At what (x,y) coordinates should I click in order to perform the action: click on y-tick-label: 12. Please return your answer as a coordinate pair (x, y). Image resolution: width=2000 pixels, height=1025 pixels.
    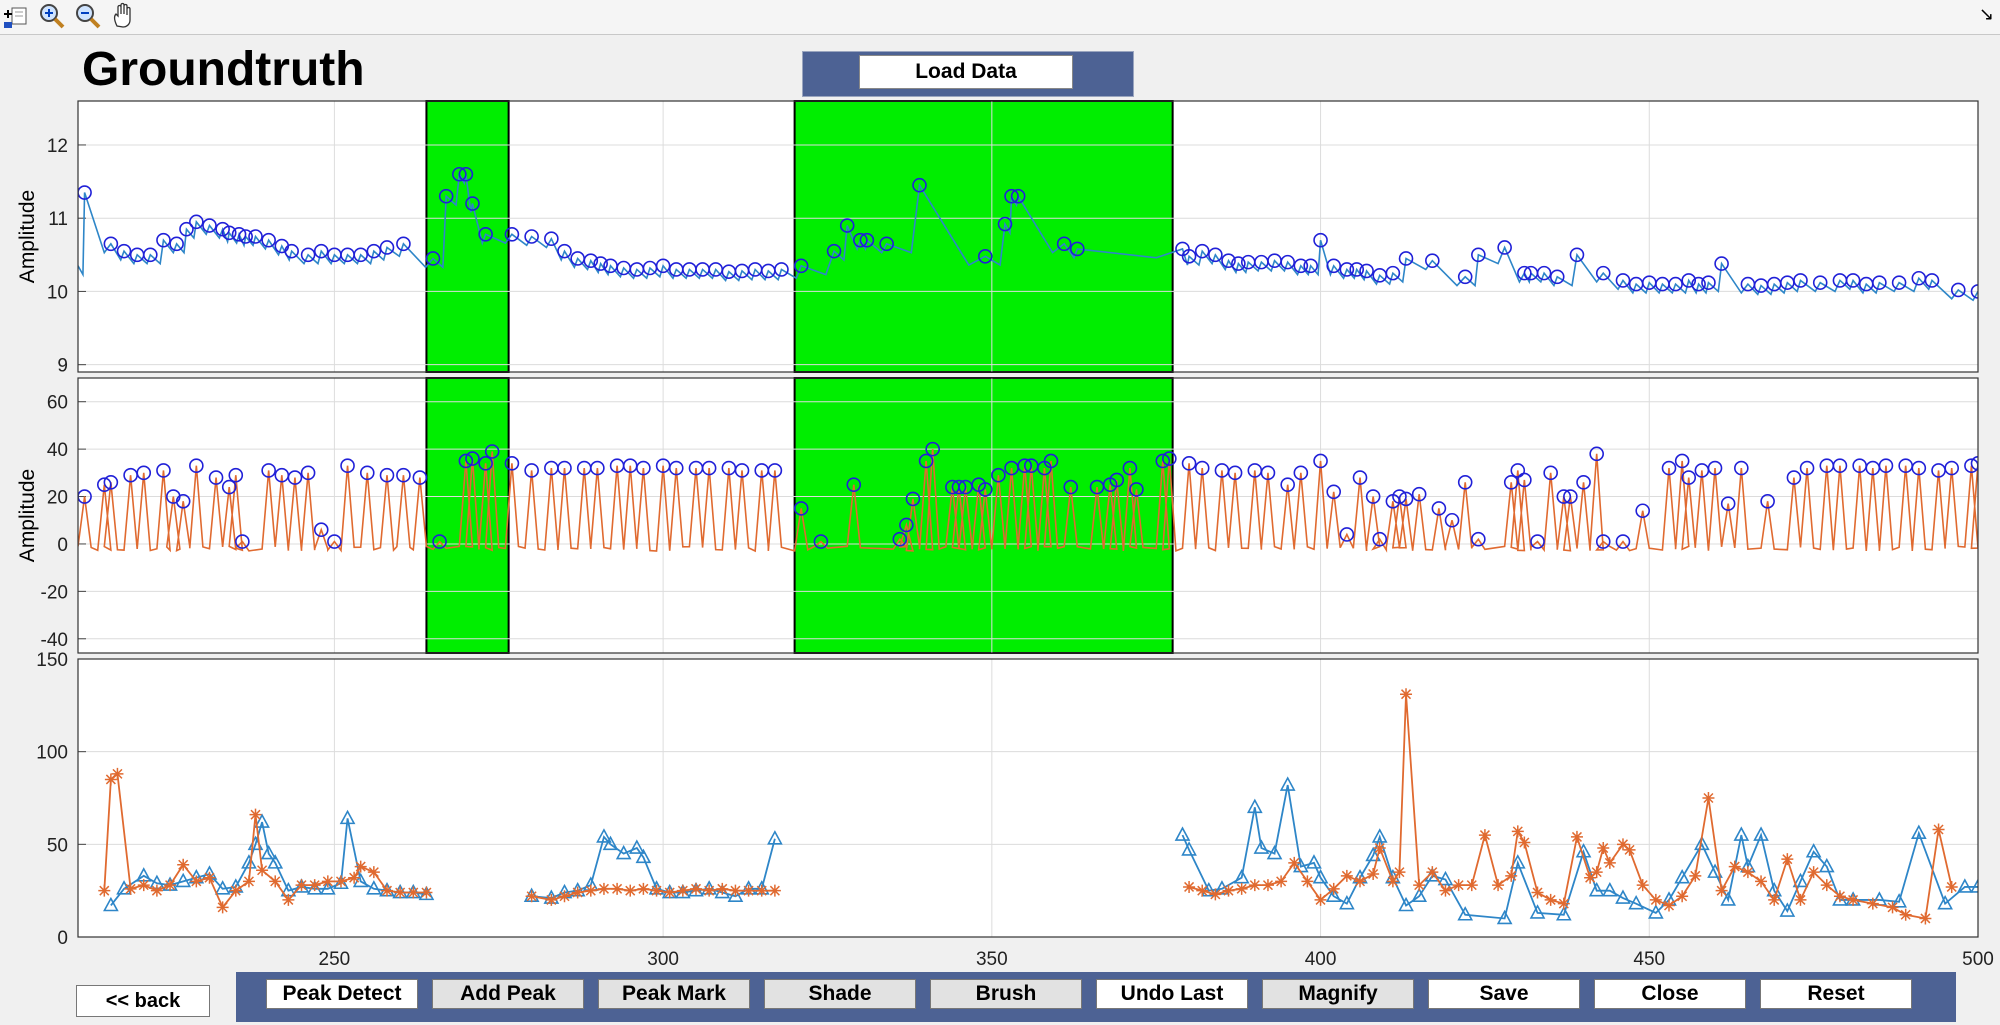
    Looking at the image, I should click on (57, 146).